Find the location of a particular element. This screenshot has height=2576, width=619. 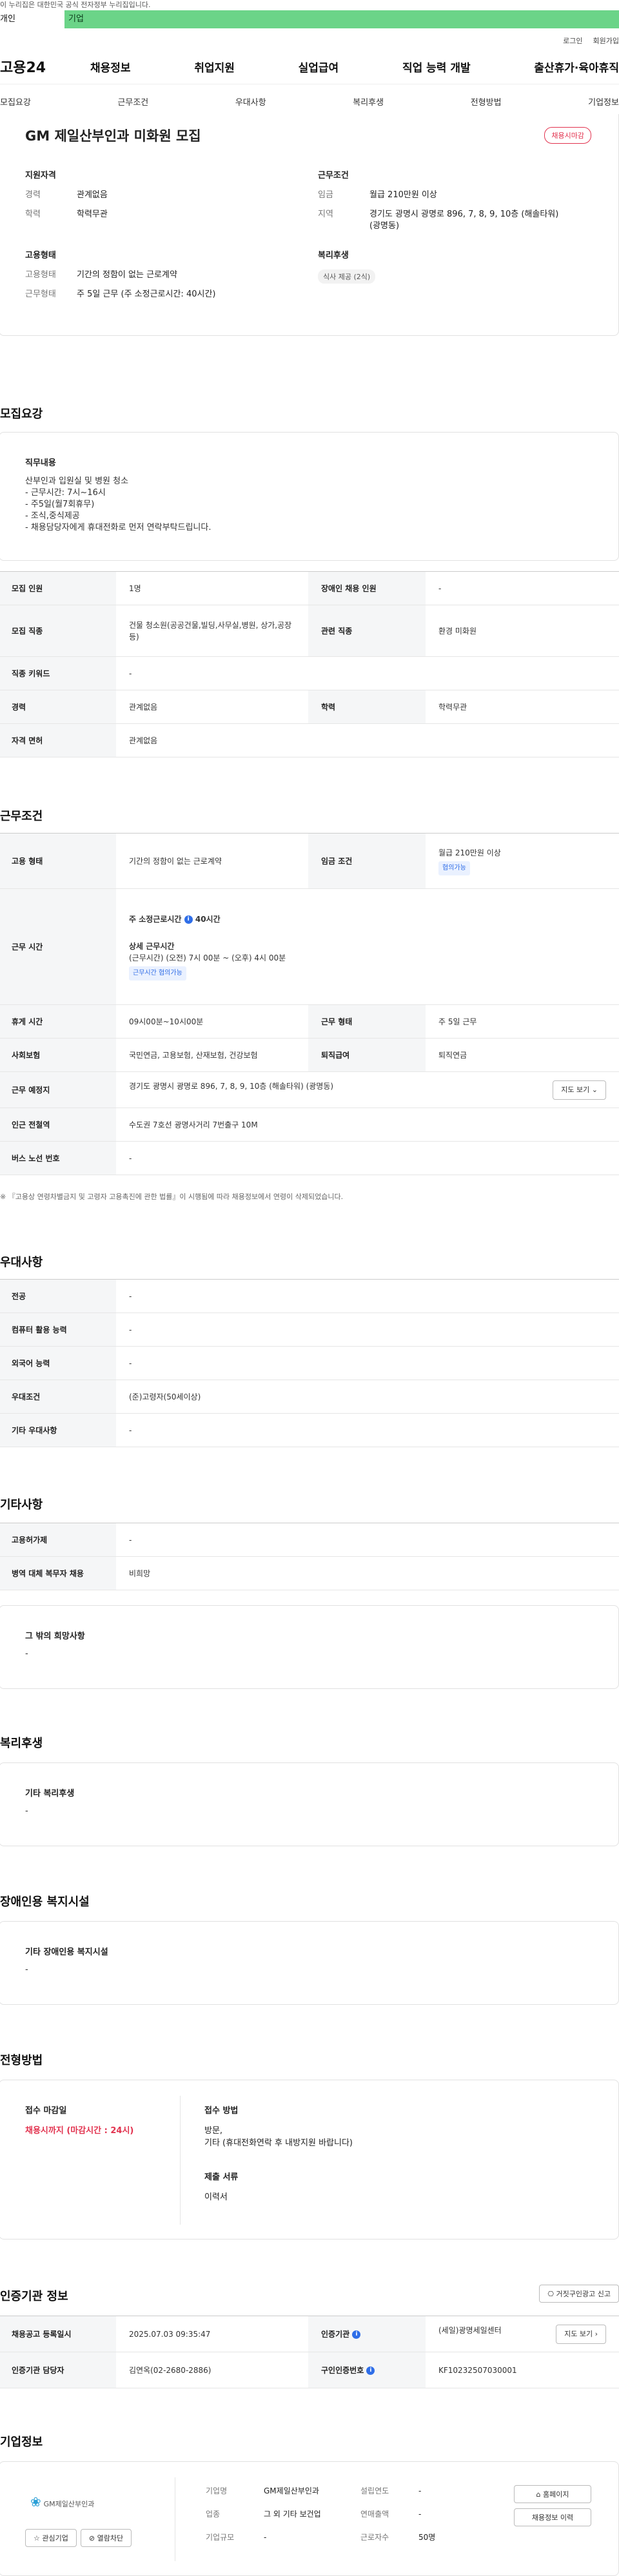

welfare-box-heading: 기타 복리후생 is located at coordinates (50, 1794).